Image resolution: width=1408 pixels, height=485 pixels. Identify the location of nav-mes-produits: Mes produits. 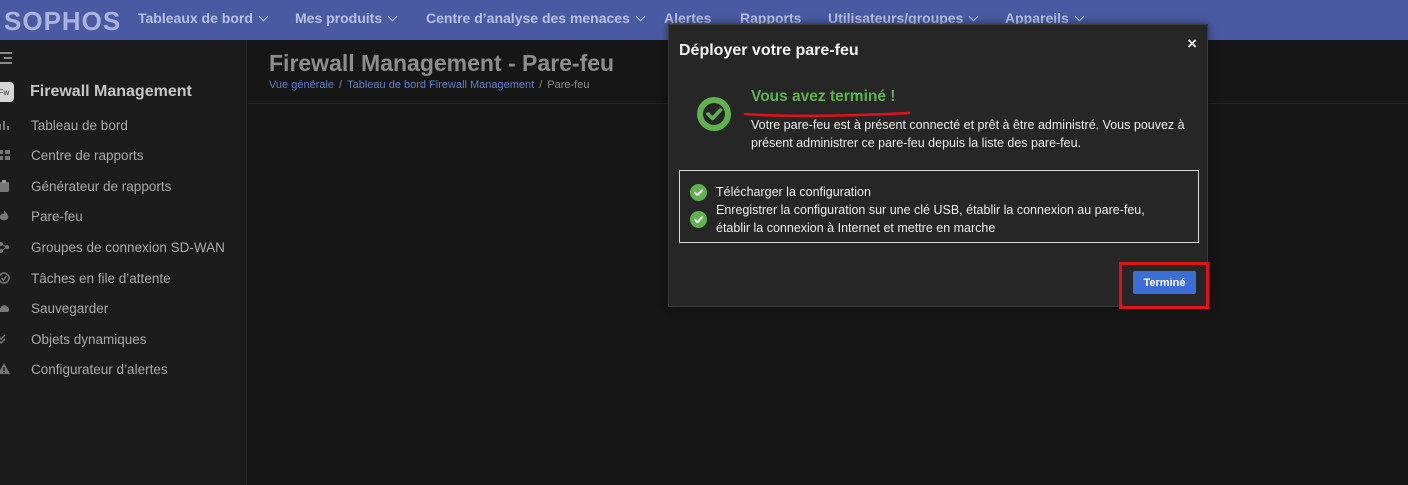
(346, 18).